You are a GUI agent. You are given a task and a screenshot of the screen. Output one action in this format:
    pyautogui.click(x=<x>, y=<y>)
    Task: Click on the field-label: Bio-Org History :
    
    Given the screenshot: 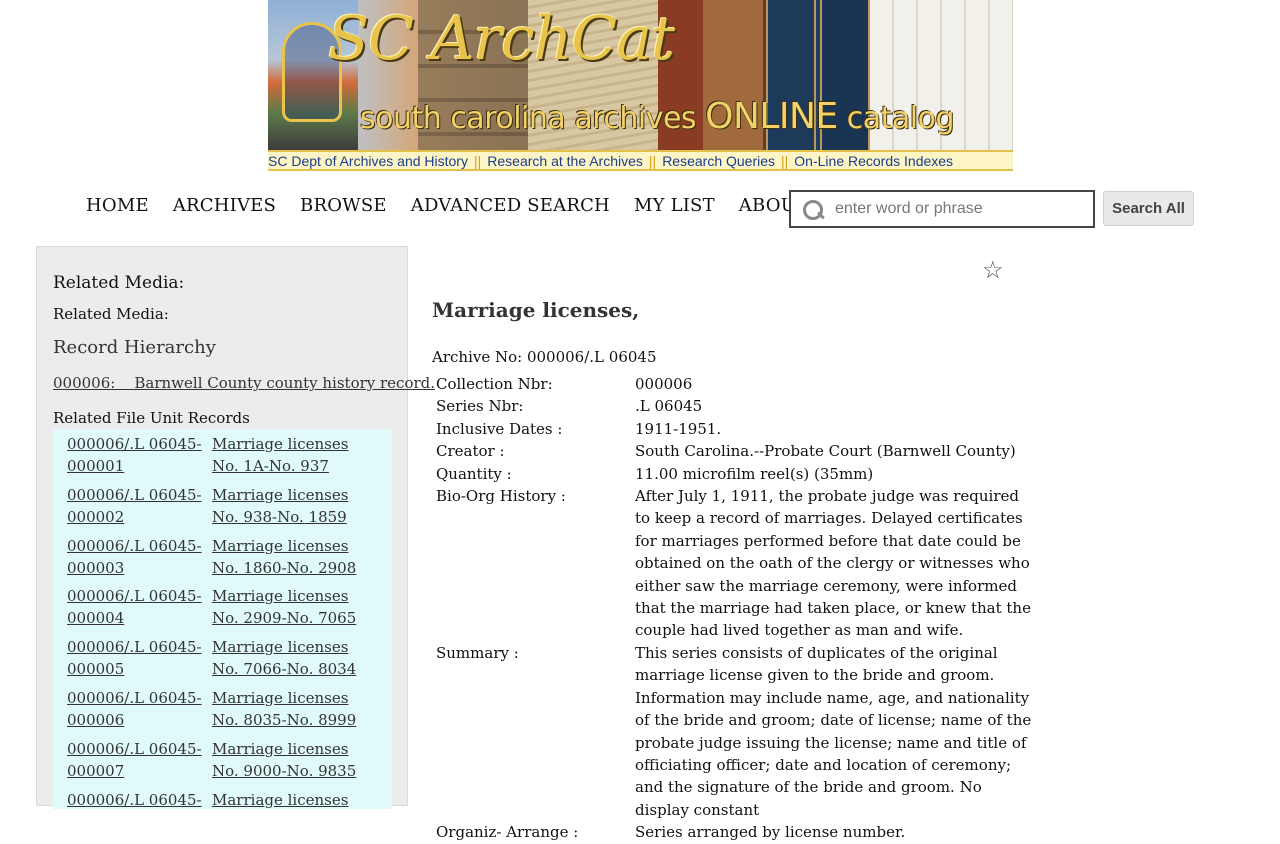 What is the action you would take?
    pyautogui.click(x=501, y=496)
    